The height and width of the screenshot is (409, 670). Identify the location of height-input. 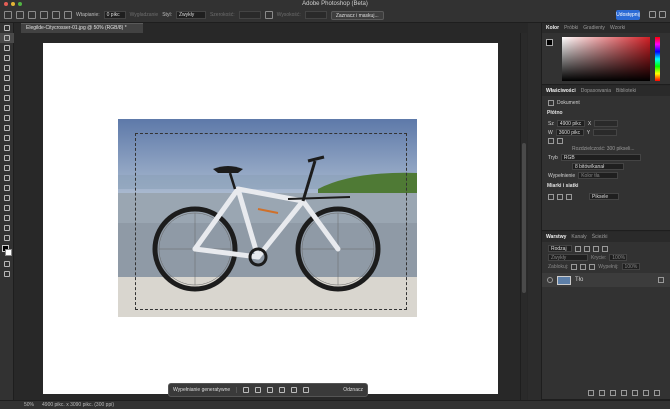
(315, 15).